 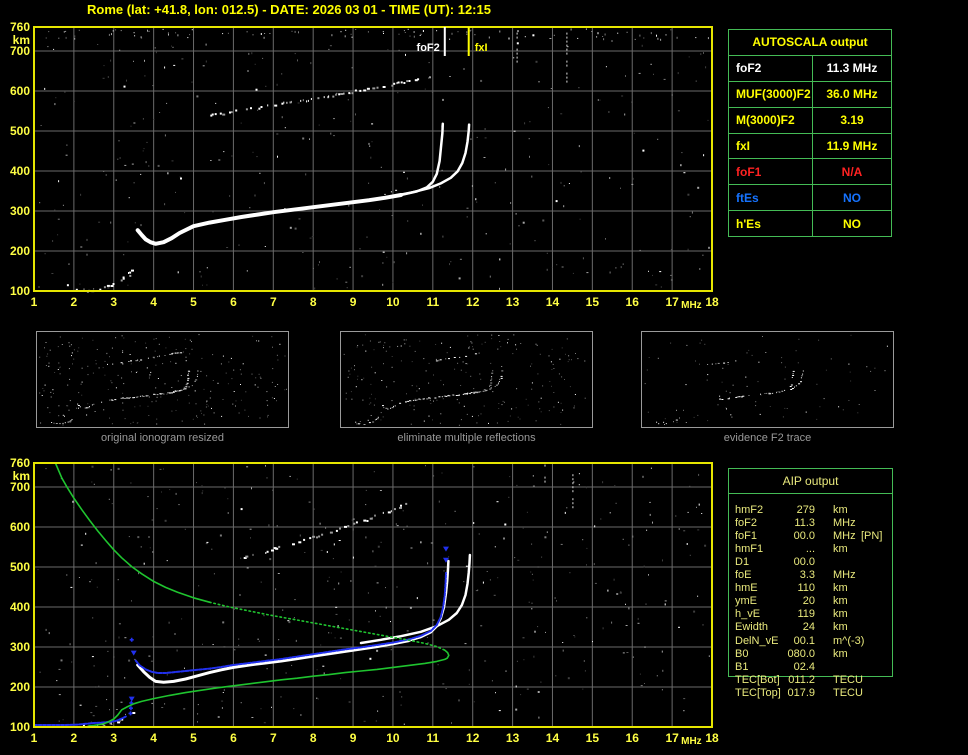 What do you see at coordinates (771, 94) in the screenshot?
I see `autoscala-row-label: MUF(3000)F2` at bounding box center [771, 94].